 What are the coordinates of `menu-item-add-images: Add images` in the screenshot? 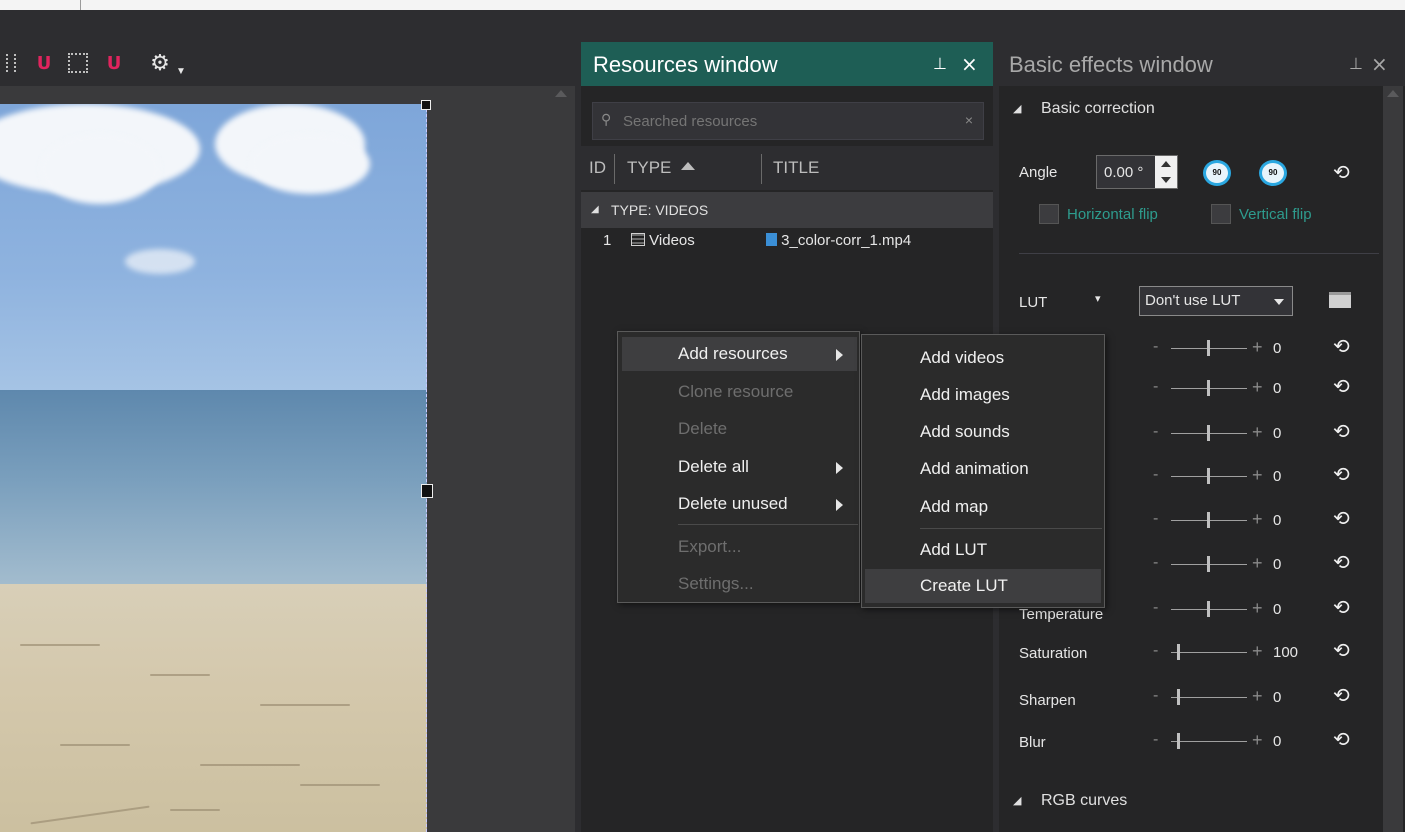 It's located at (982, 395).